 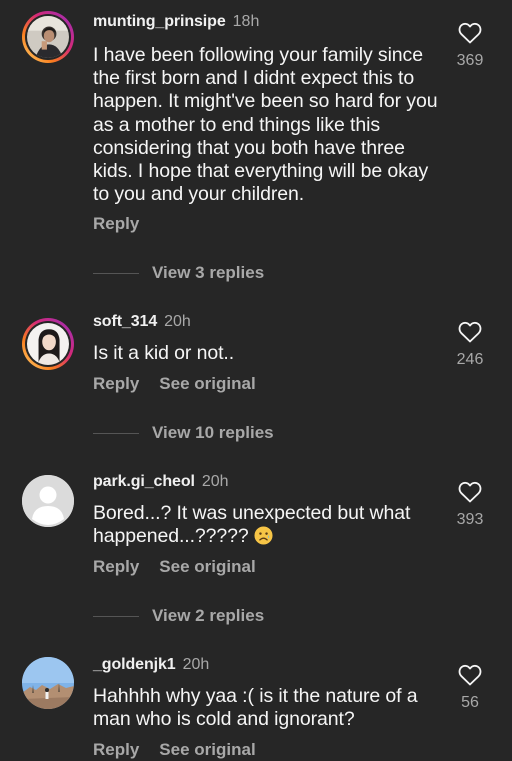 What do you see at coordinates (134, 664) in the screenshot?
I see `comment-username: _goldenjk1` at bounding box center [134, 664].